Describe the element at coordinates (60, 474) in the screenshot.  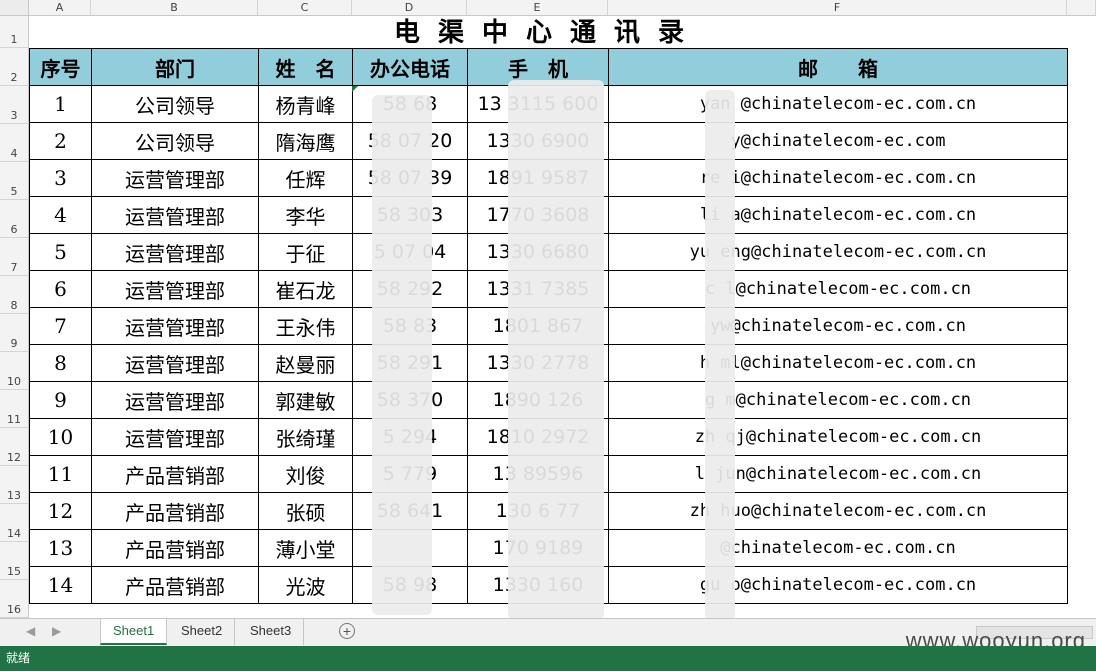
I see `cell-no: 11` at that location.